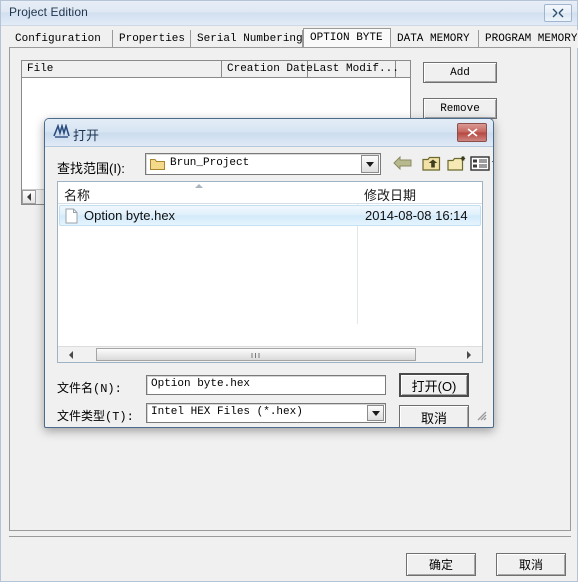 The image size is (578, 582). I want to click on back-icon, so click(402, 163).